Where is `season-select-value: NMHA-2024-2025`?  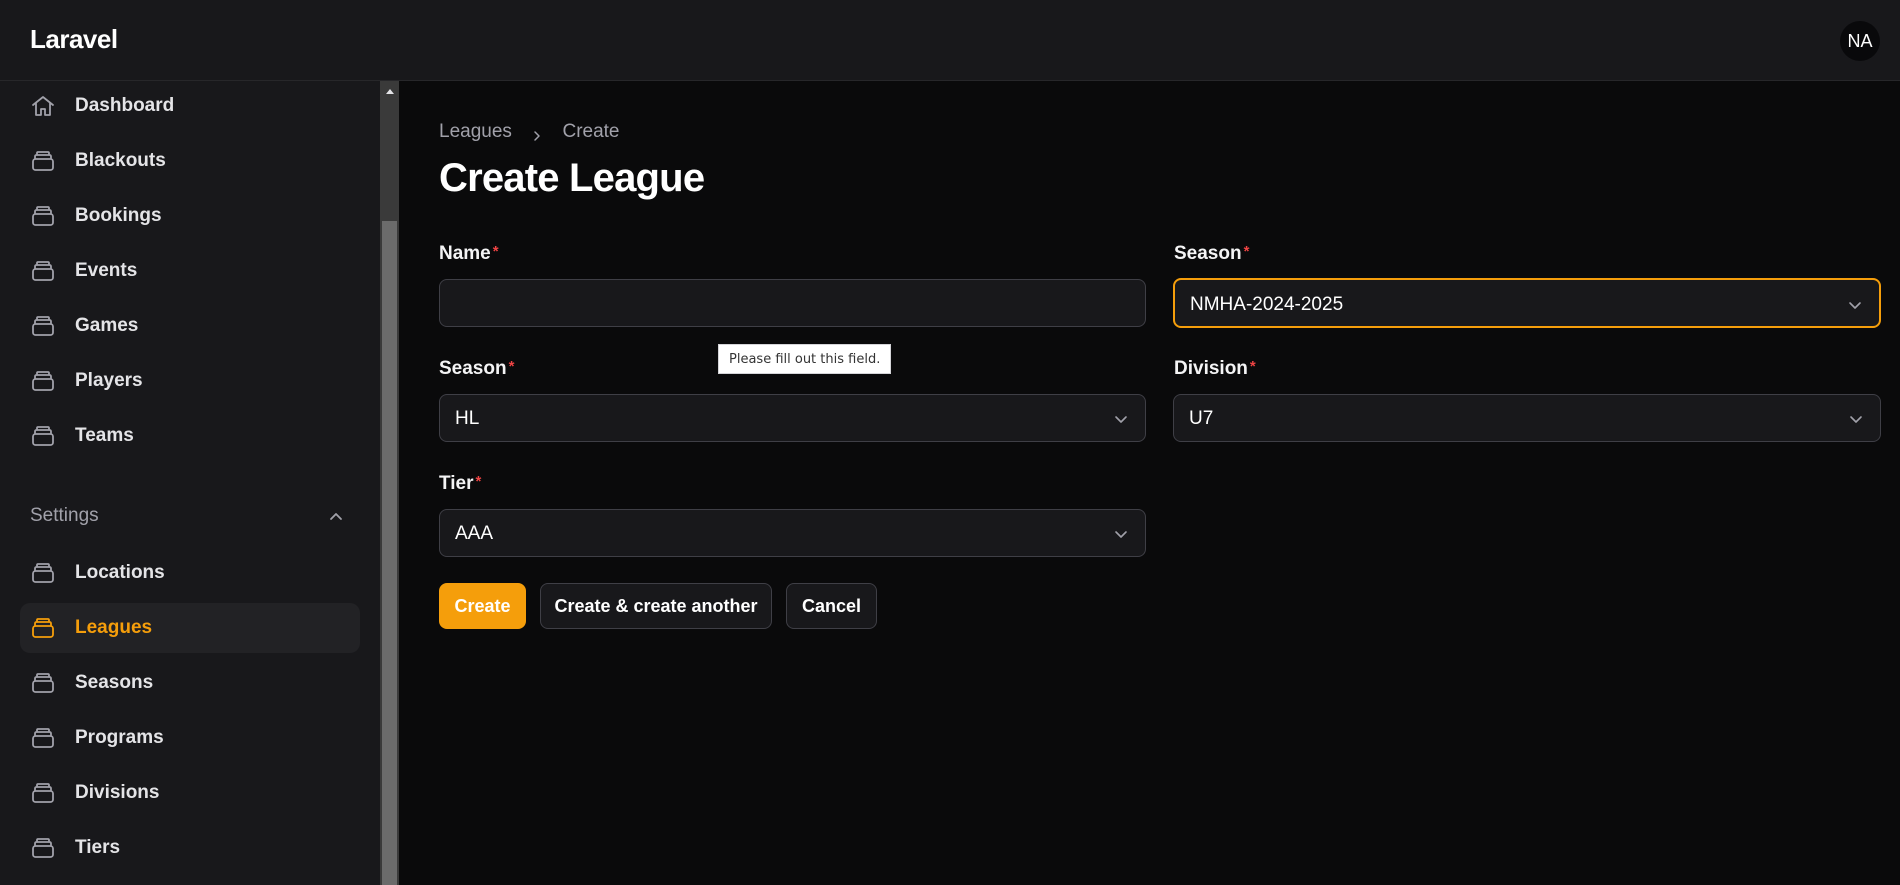 season-select-value: NMHA-2024-2025 is located at coordinates (1267, 304).